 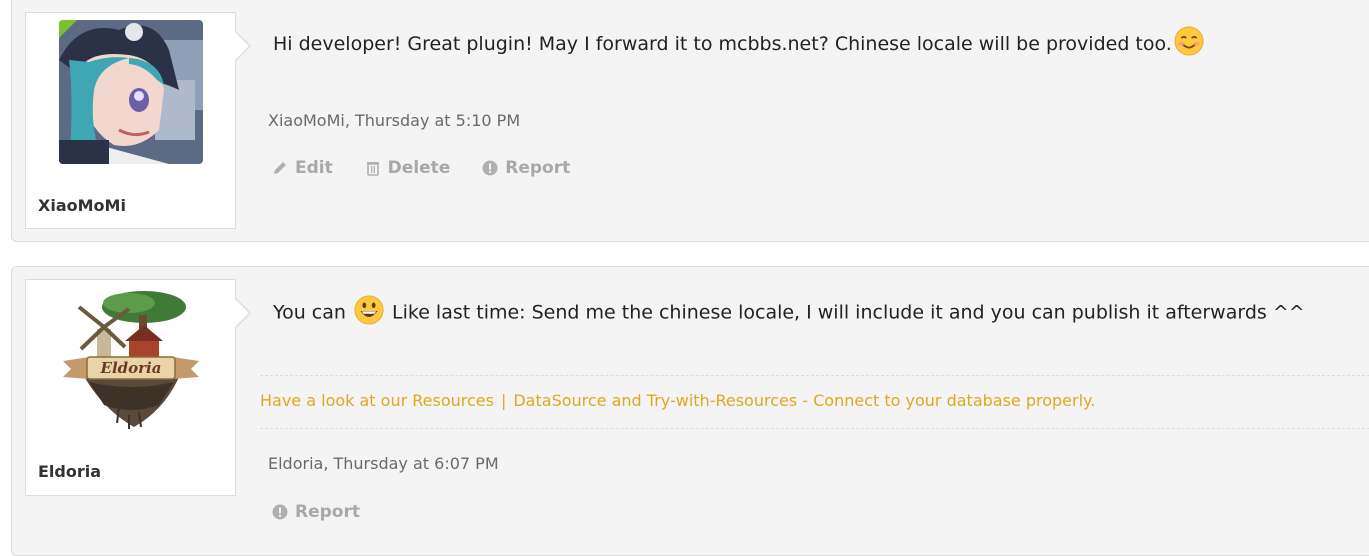 What do you see at coordinates (82, 205) in the screenshot?
I see `username: XiaoMoMi` at bounding box center [82, 205].